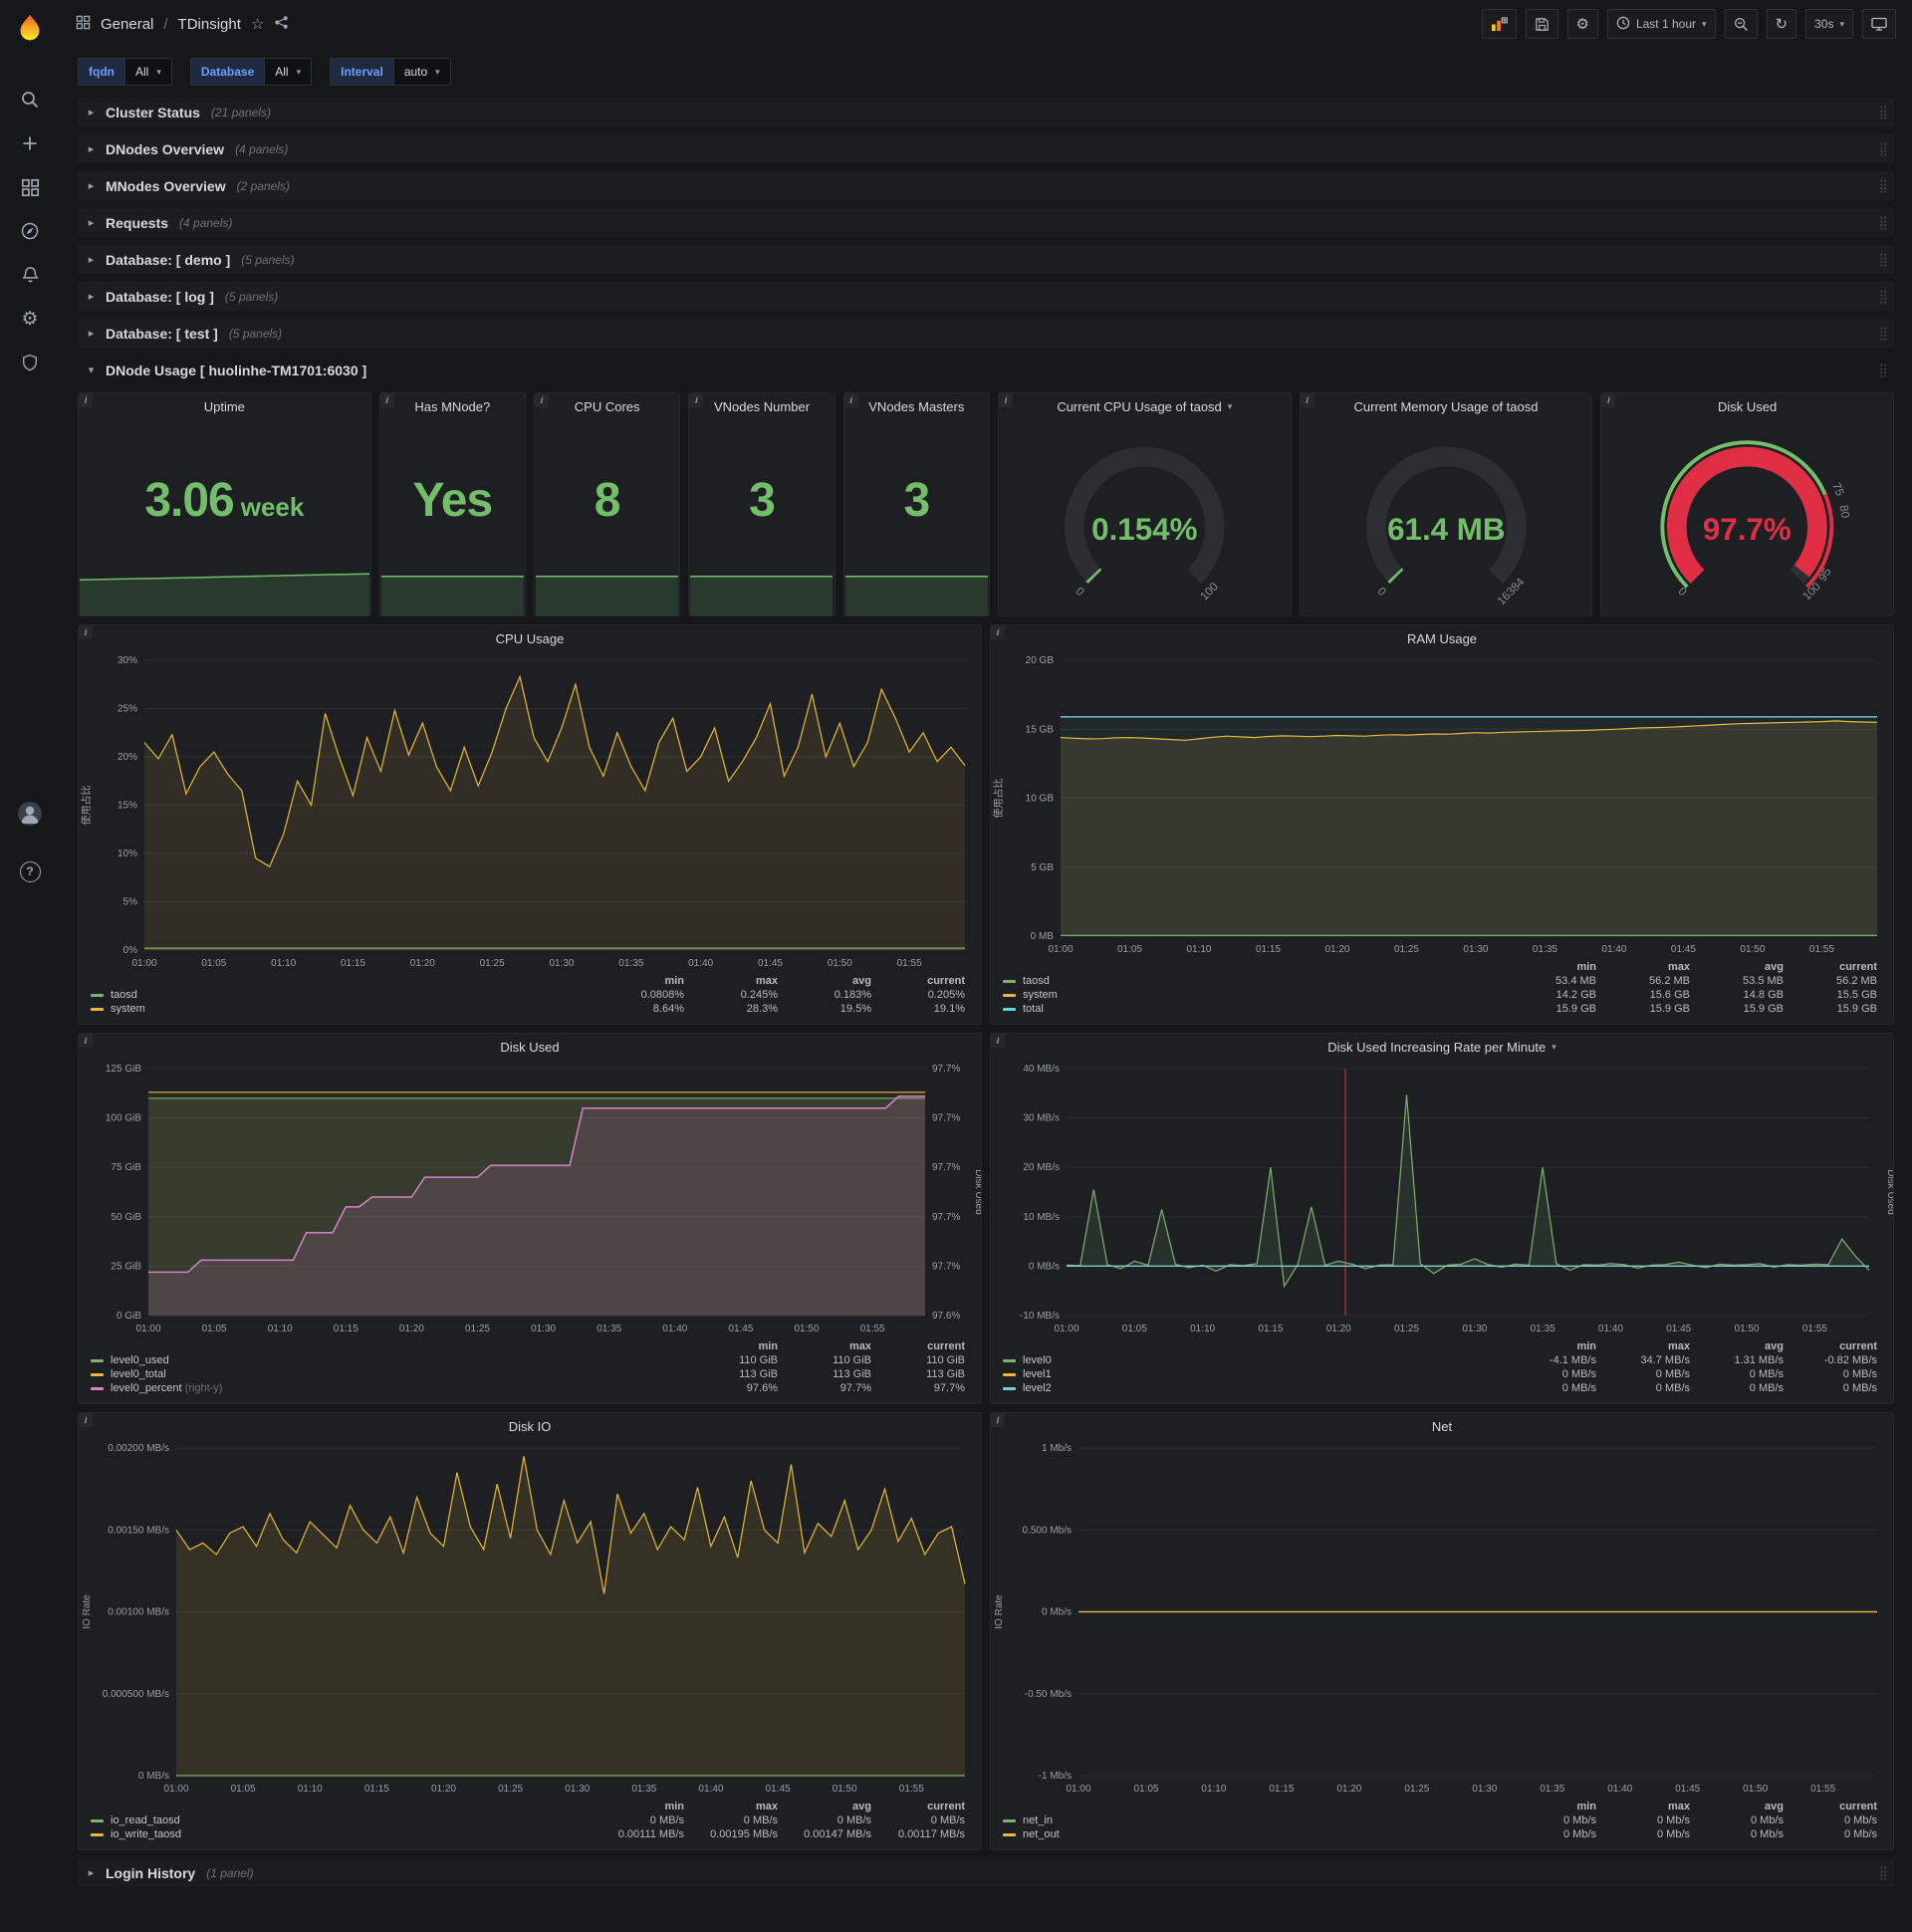  What do you see at coordinates (1255, 1820) in the screenshot?
I see `legend-series-toggle: net_in` at bounding box center [1255, 1820].